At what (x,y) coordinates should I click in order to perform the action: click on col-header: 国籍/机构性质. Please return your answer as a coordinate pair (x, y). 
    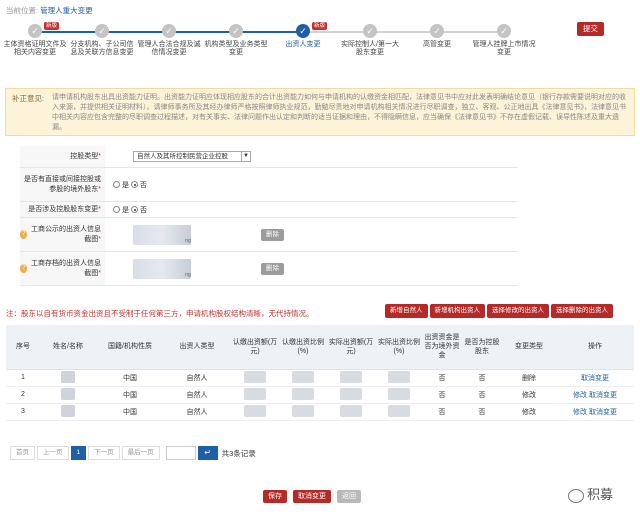
    Looking at the image, I should click on (130, 347).